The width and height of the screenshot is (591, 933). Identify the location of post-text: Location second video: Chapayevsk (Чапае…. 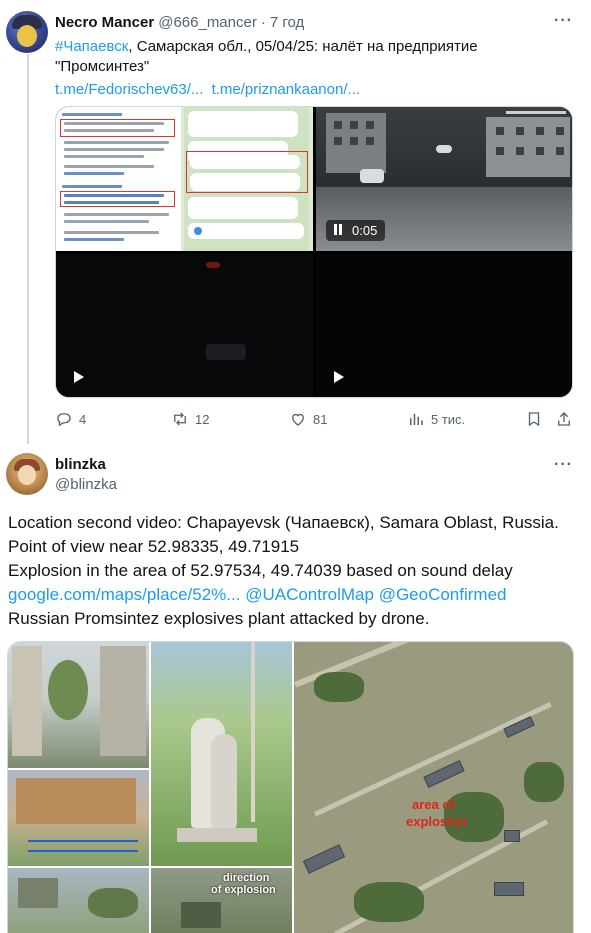
(295, 571).